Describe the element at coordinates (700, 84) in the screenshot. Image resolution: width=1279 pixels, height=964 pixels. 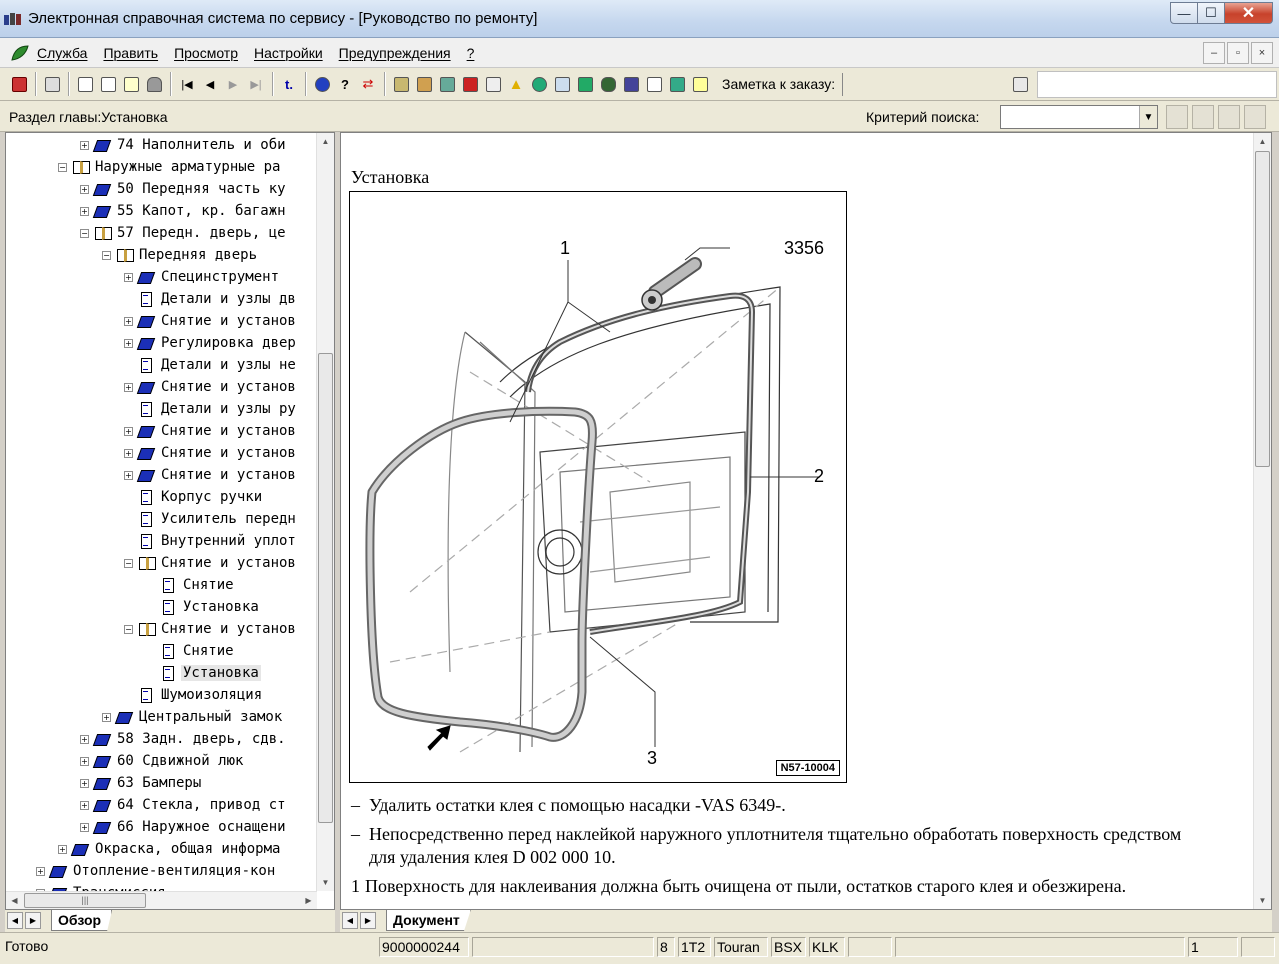
I see `question-note-icon` at that location.